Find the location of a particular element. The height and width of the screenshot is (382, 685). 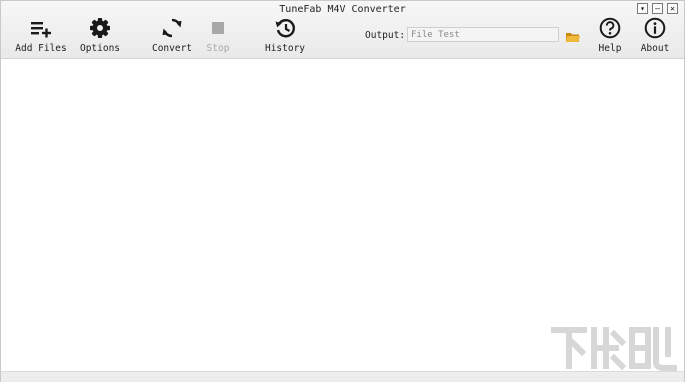

convert-label: Convert is located at coordinates (172, 48).